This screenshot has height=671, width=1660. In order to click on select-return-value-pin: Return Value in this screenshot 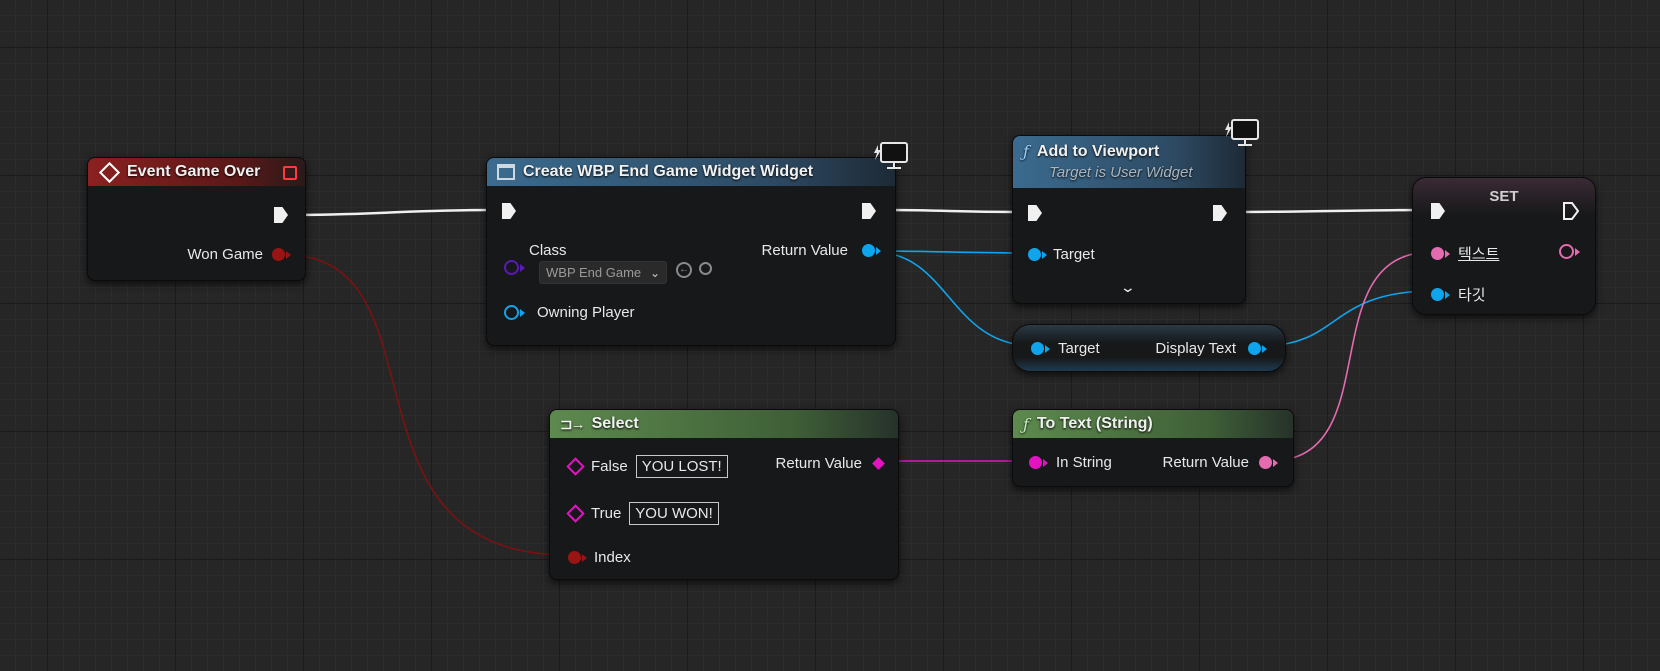, I will do `click(830, 463)`.